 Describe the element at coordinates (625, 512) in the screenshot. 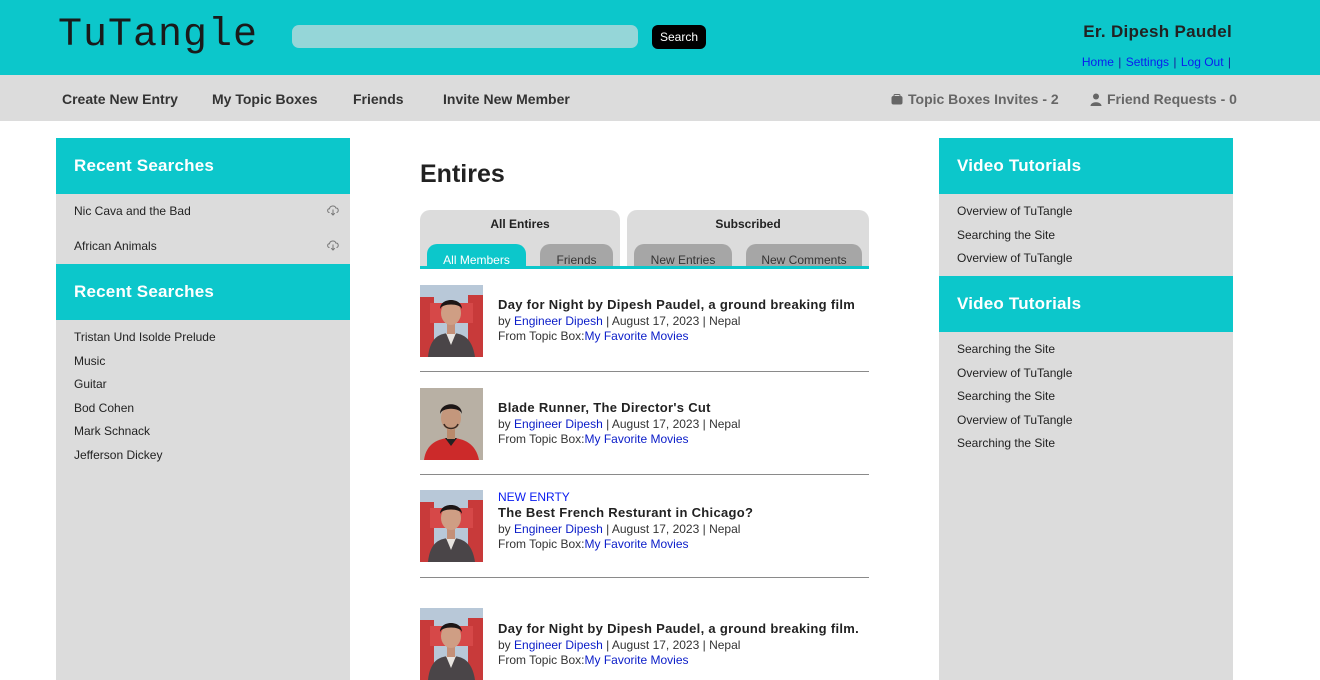

I see `entry-title: The Best French Resturant in Chicago?` at that location.